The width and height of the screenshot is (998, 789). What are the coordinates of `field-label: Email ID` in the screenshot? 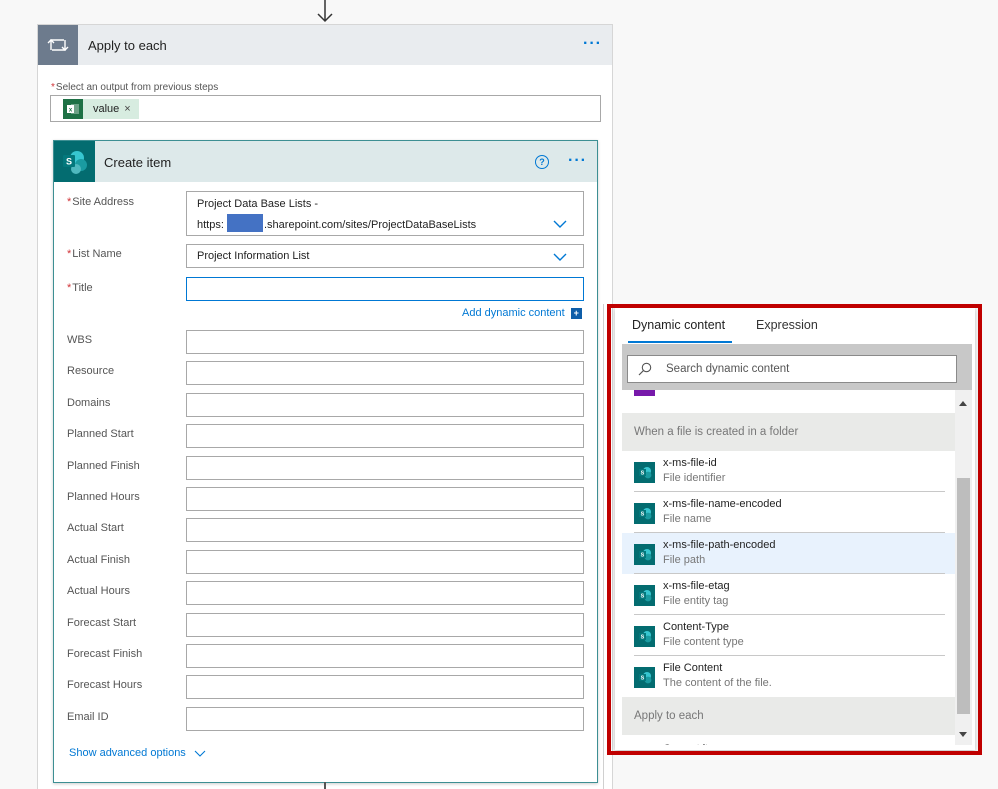 It's located at (88, 717).